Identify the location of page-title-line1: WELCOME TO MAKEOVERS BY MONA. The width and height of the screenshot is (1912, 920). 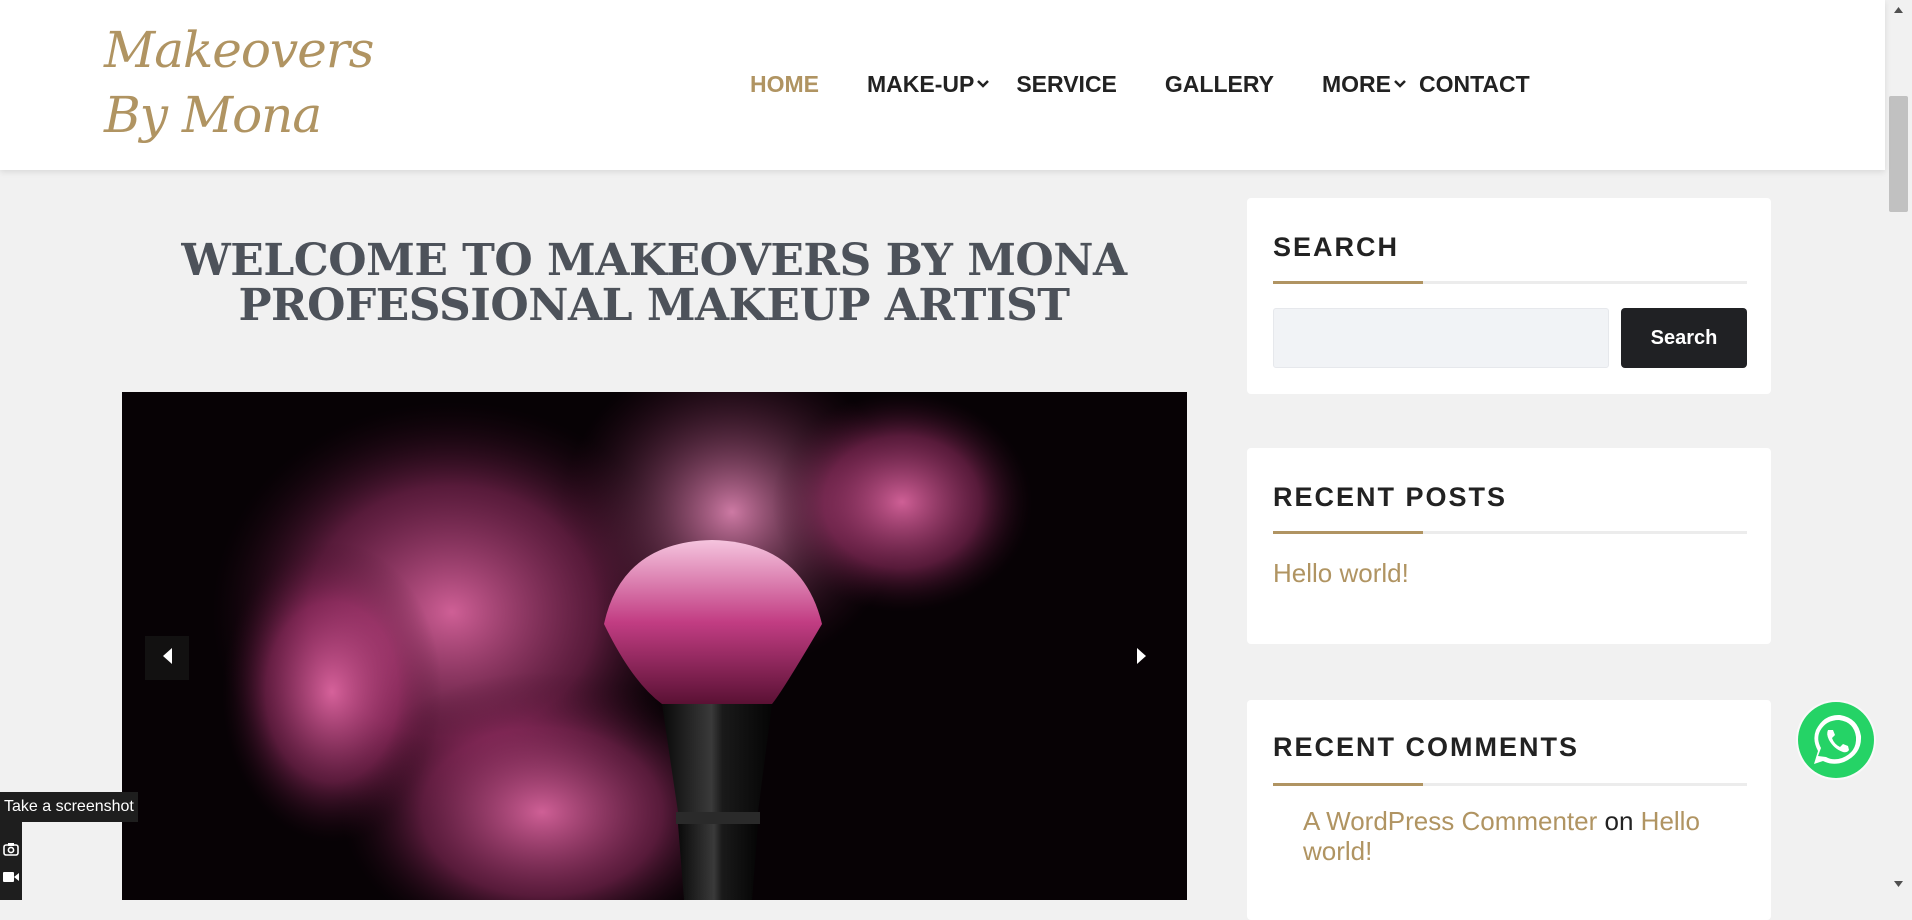
(654, 260).